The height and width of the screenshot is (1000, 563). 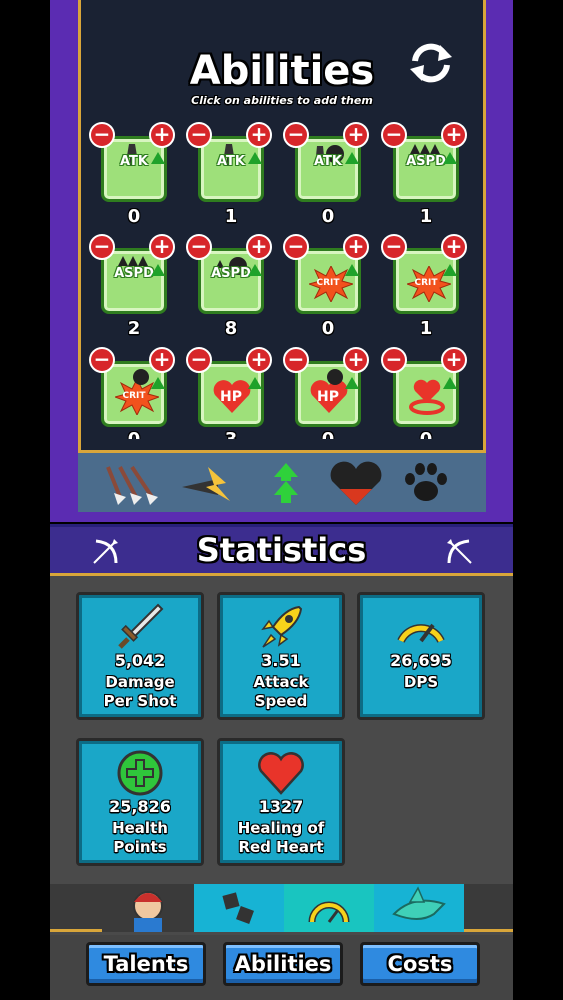 What do you see at coordinates (140, 660) in the screenshot?
I see `stat-value: 5,042` at bounding box center [140, 660].